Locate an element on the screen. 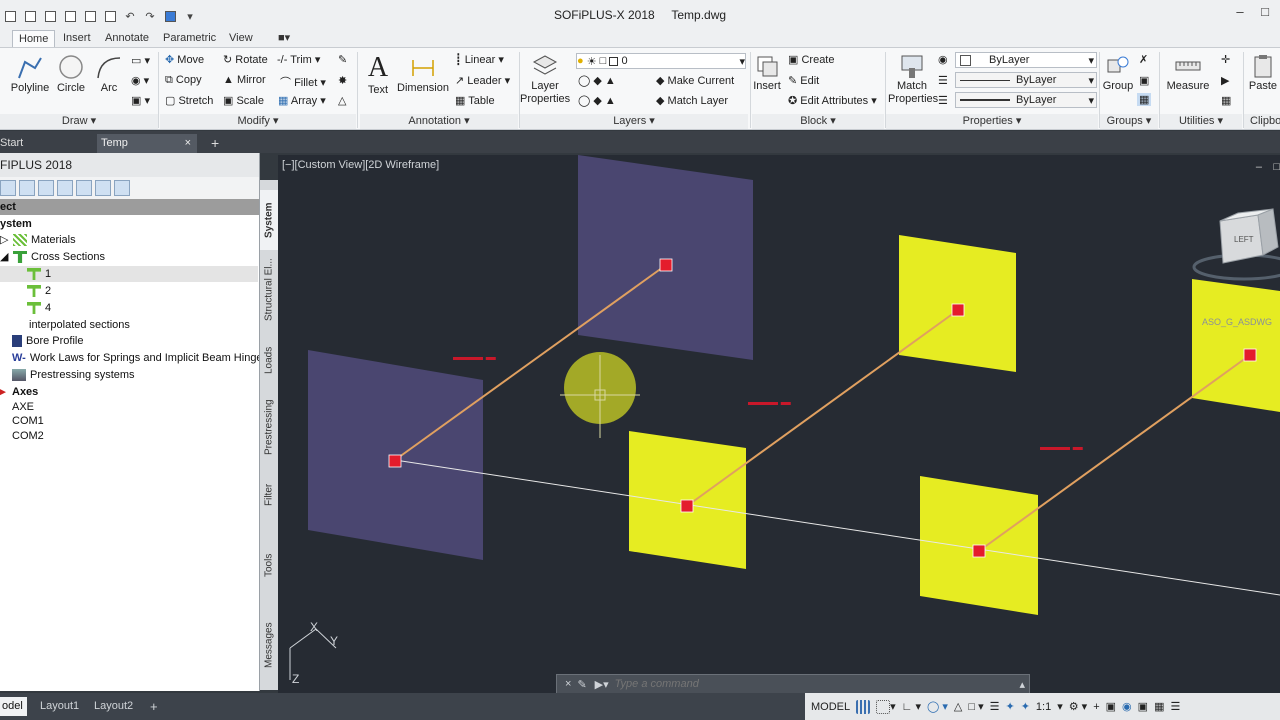 The width and height of the screenshot is (1280, 720). isodraft-icon: △ is located at coordinates (958, 707).